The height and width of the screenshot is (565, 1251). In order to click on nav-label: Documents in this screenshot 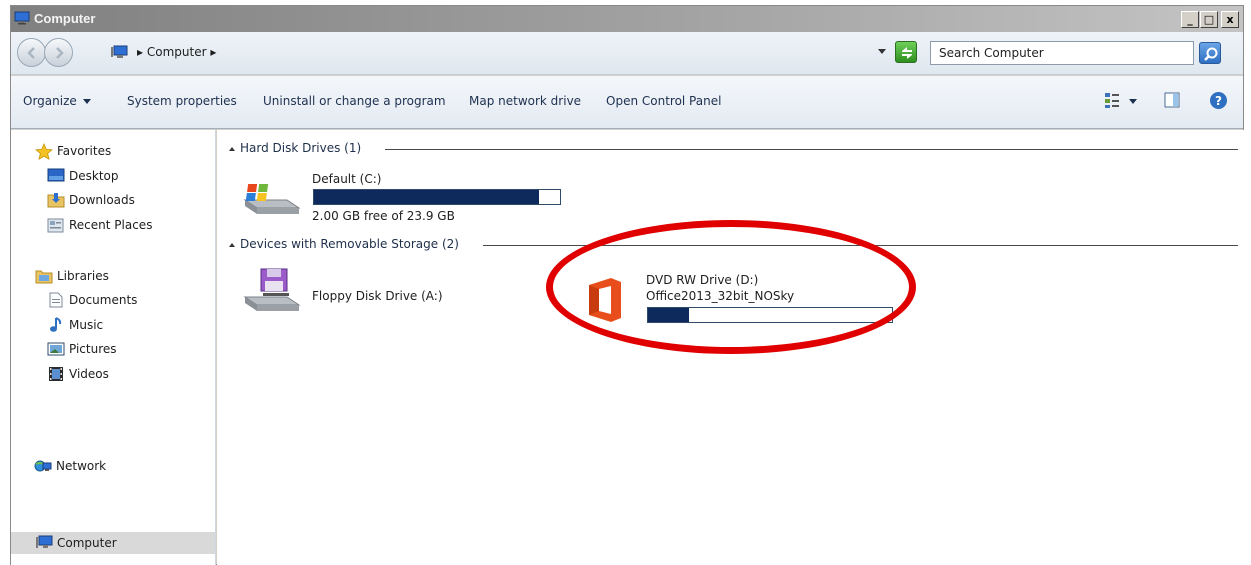, I will do `click(103, 300)`.